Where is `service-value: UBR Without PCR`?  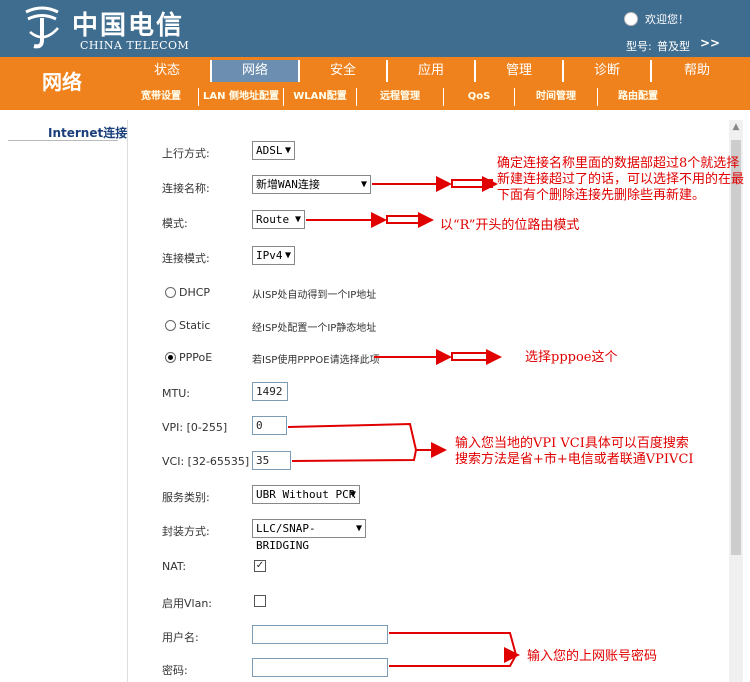 service-value: UBR Without PCR is located at coordinates (306, 494).